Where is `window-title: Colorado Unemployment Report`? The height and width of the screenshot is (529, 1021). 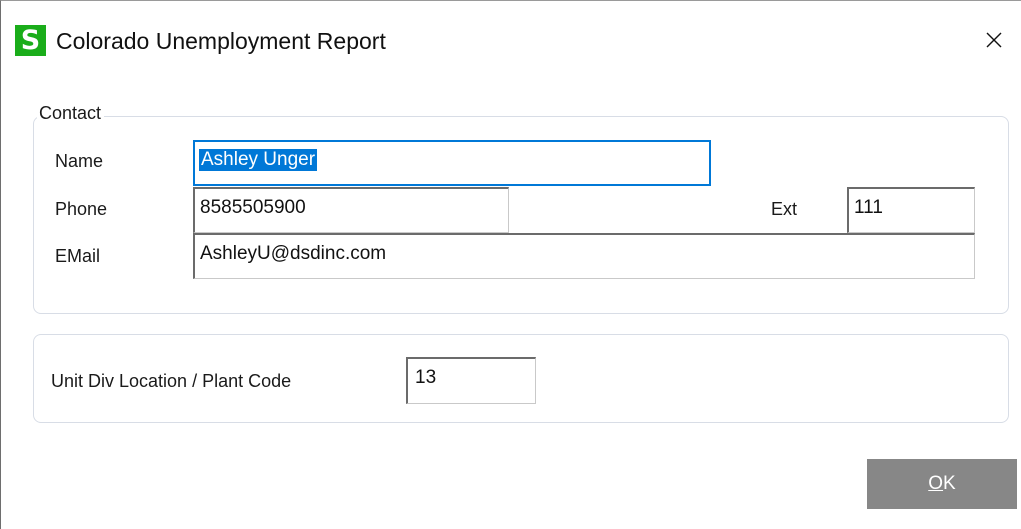 window-title: Colorado Unemployment Report is located at coordinates (221, 41).